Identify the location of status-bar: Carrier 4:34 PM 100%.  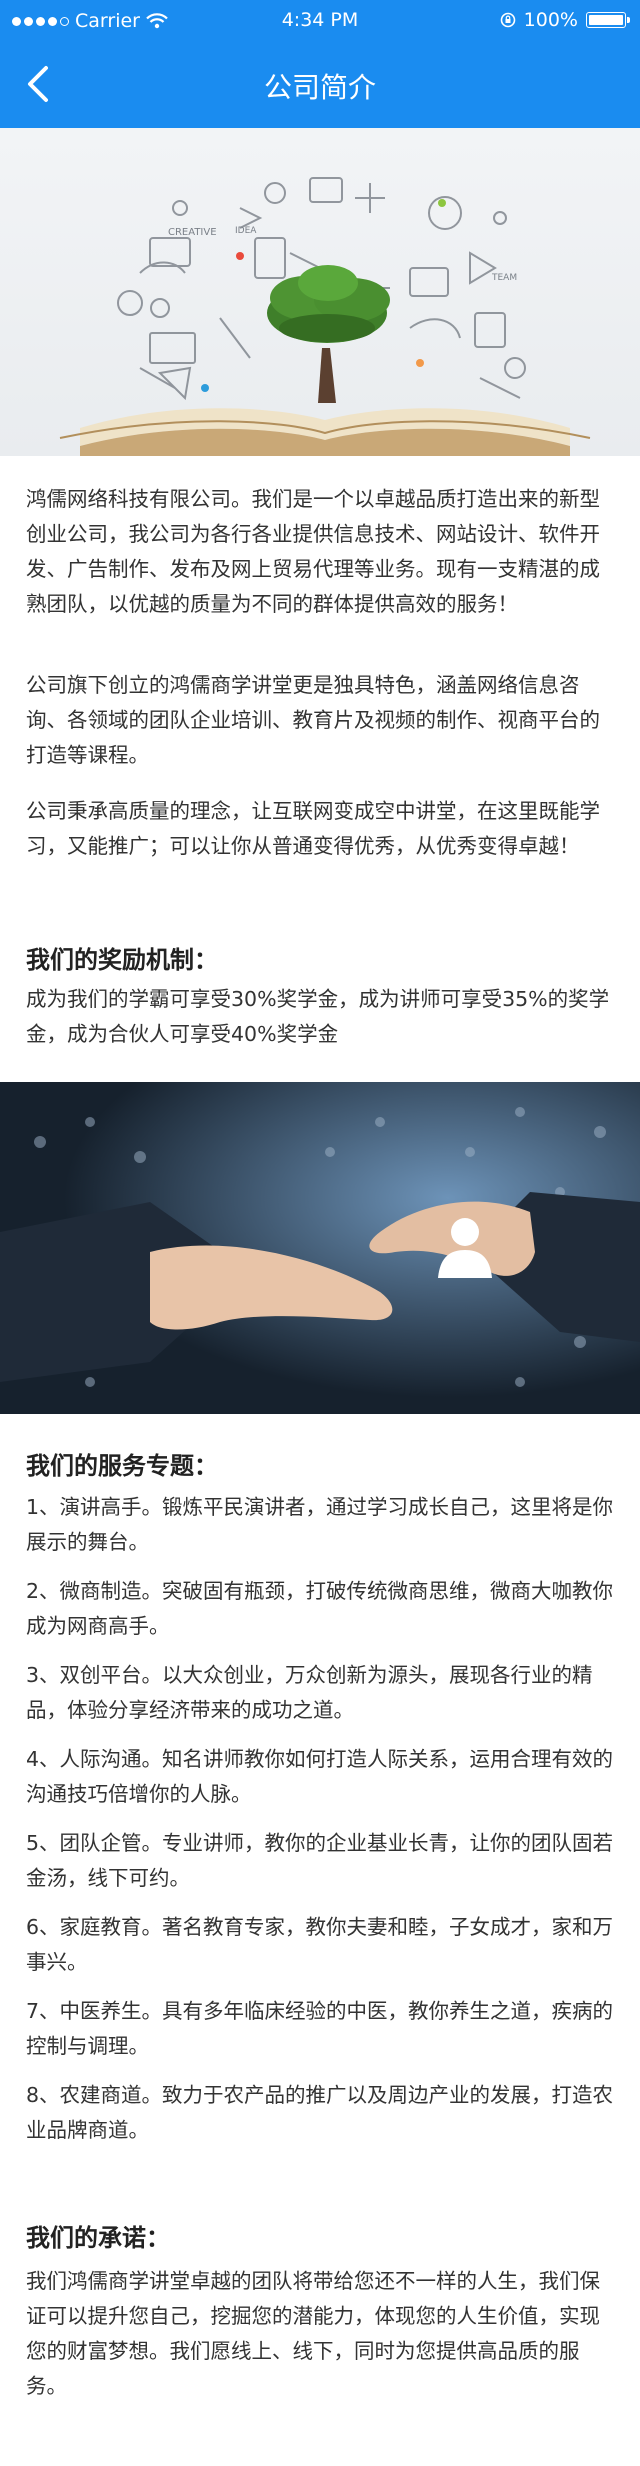
(320, 20).